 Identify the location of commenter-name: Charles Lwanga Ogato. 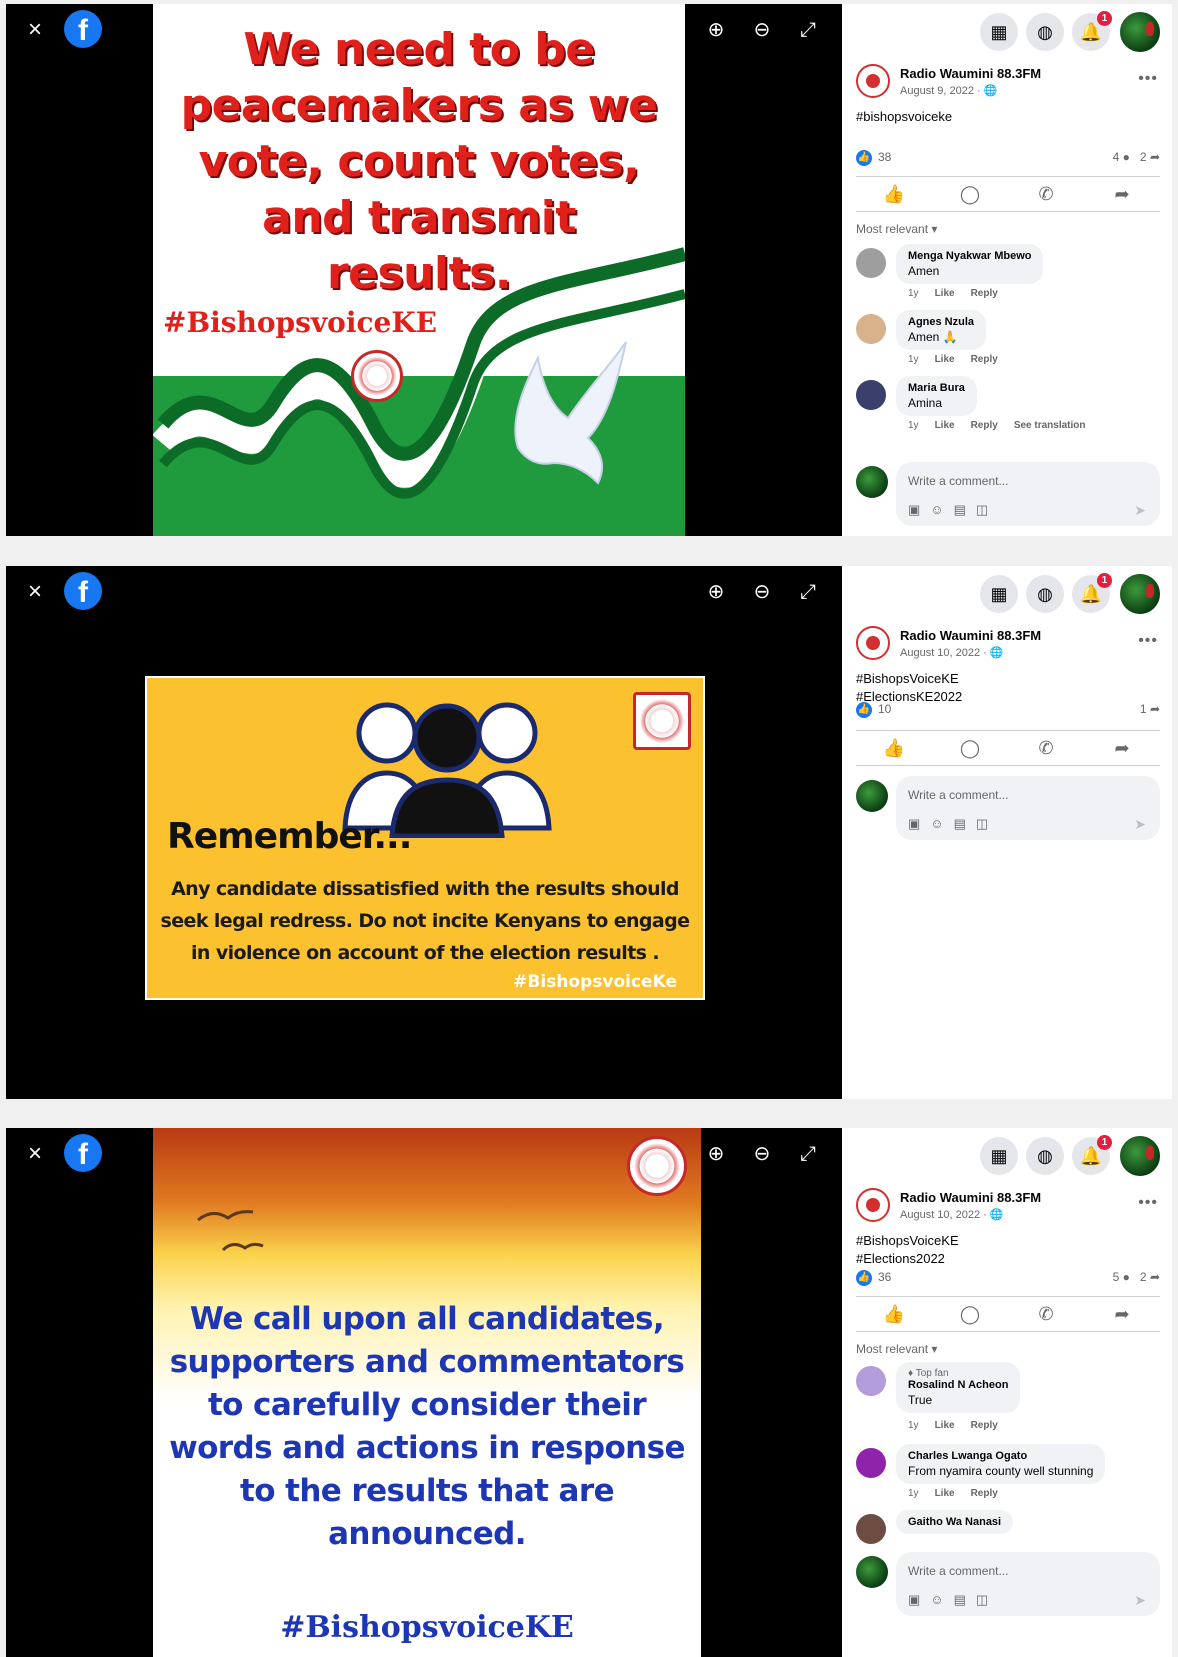
(1000, 1456).